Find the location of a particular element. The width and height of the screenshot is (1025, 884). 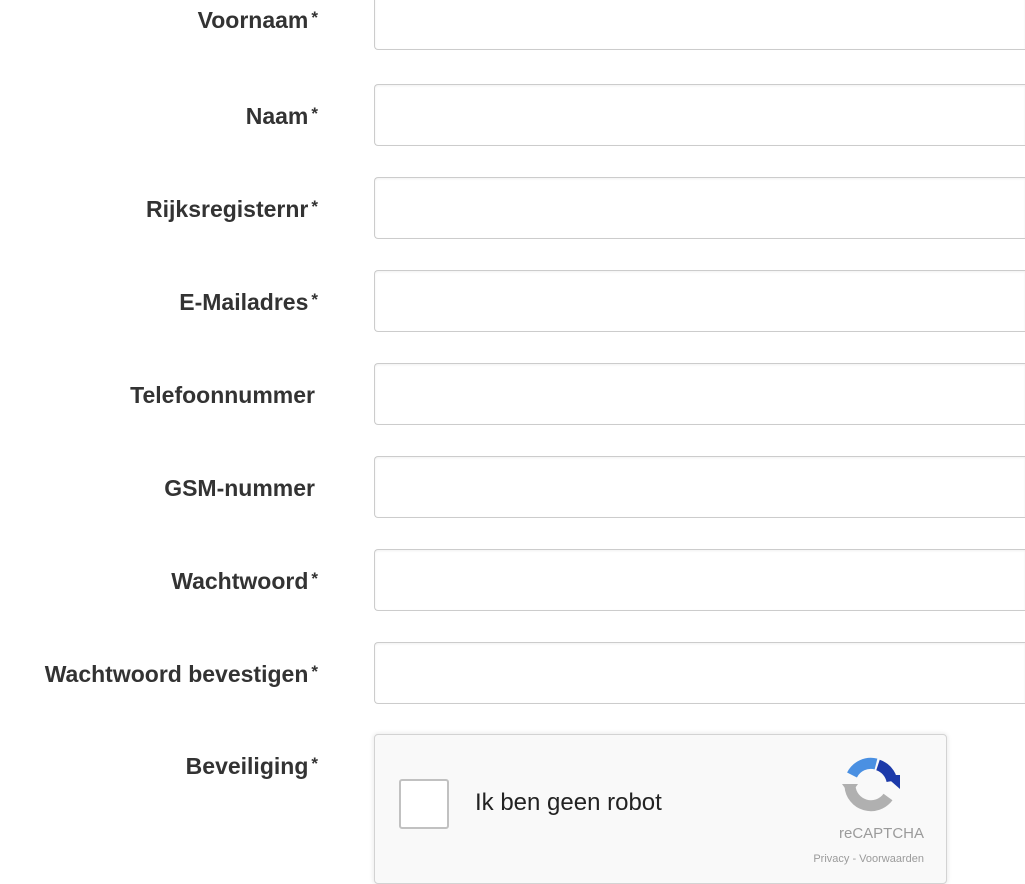

privacy-link: Privacy is located at coordinates (831, 859).